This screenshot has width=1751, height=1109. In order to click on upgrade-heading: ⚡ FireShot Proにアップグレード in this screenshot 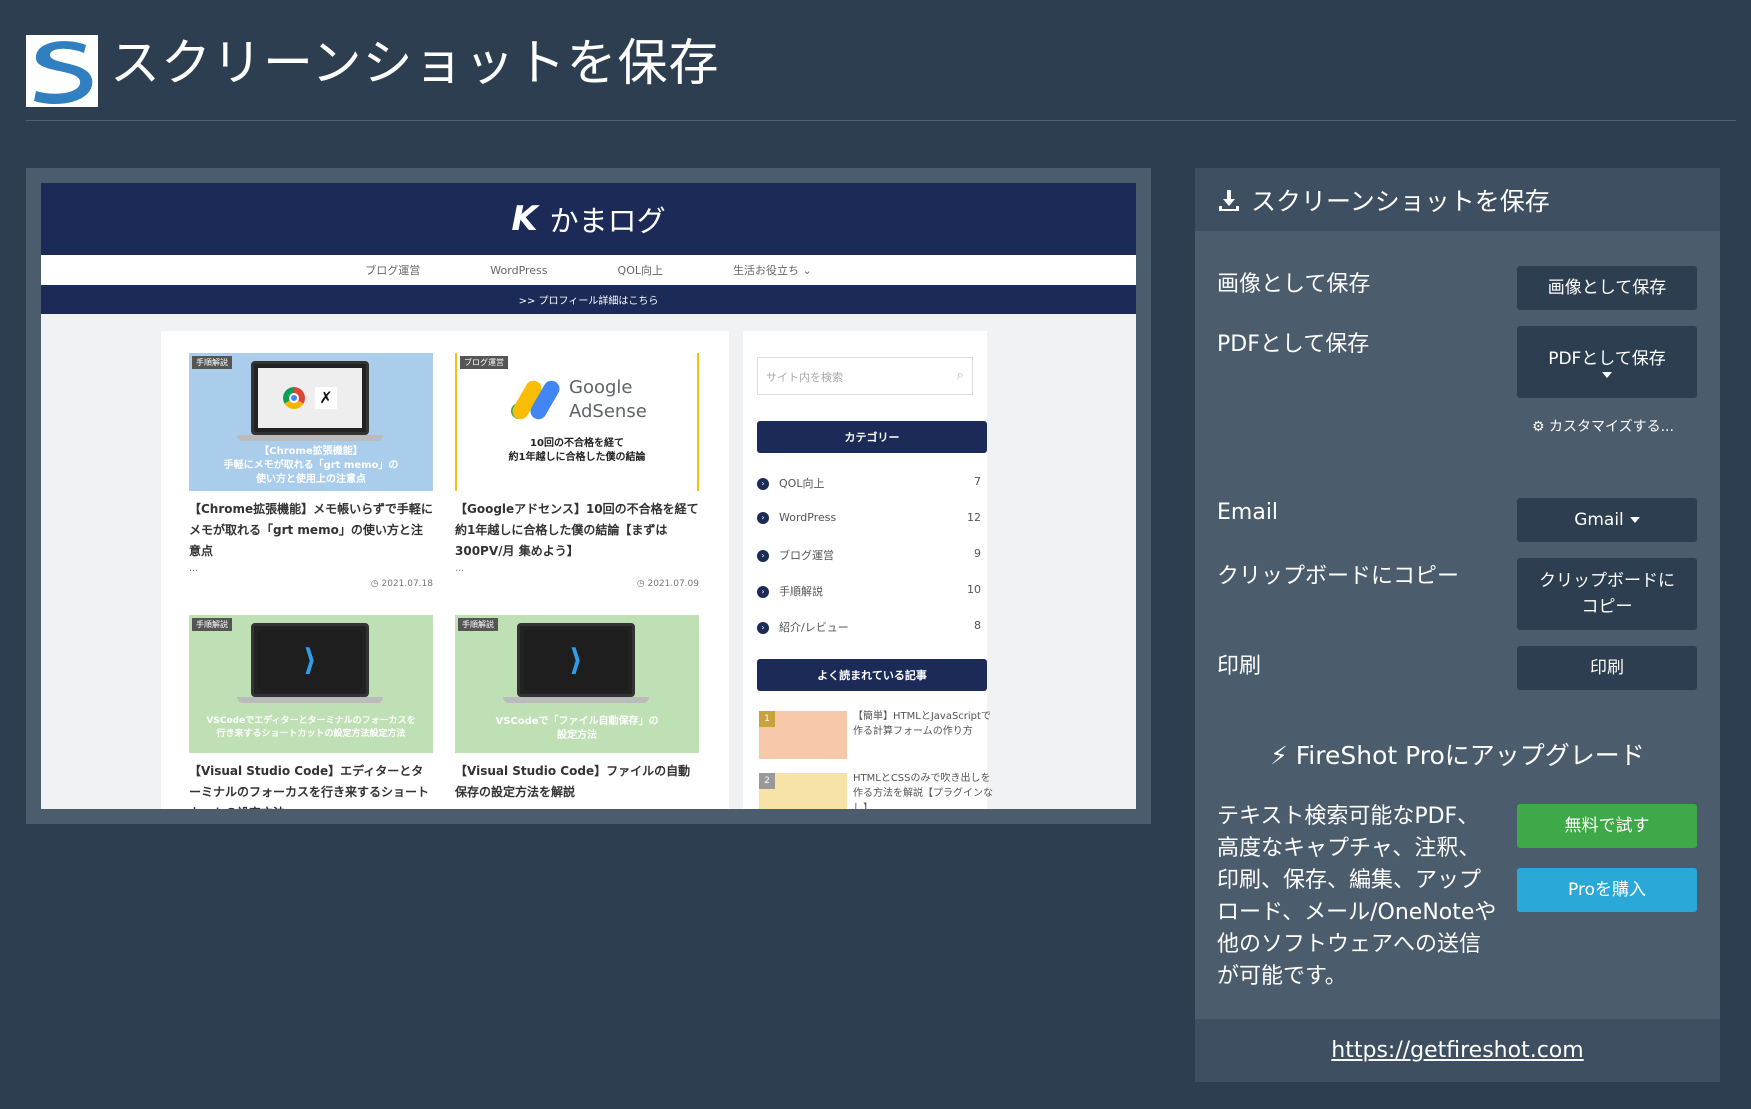, I will do `click(1457, 754)`.